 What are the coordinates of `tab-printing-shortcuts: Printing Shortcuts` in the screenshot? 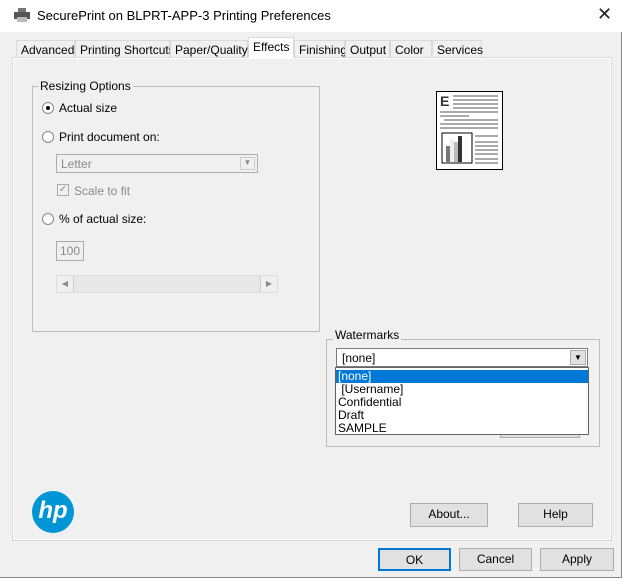 It's located at (125, 49).